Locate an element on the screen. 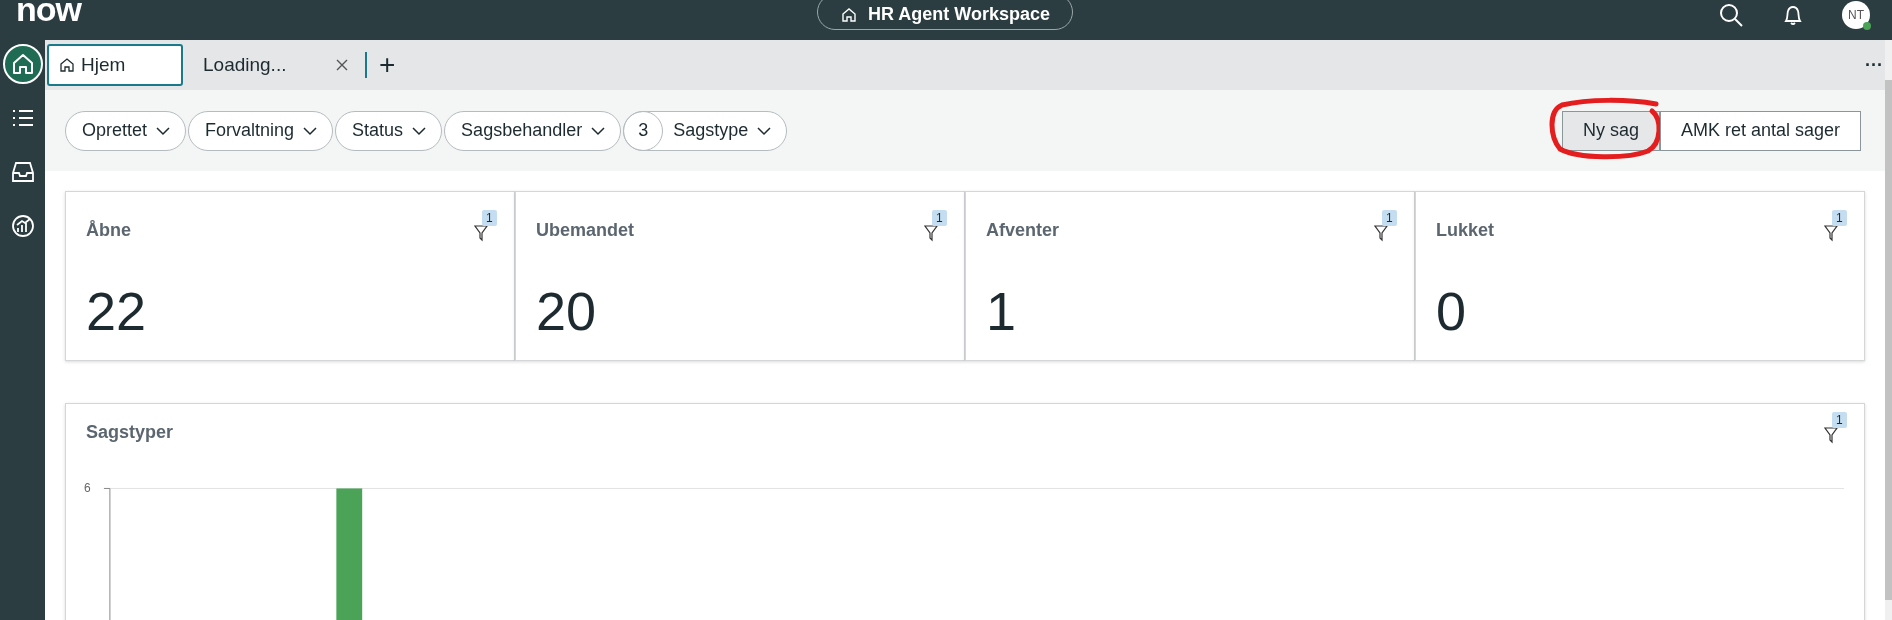 Image resolution: width=1892 pixels, height=620 pixels. close-icon is located at coordinates (342, 65).